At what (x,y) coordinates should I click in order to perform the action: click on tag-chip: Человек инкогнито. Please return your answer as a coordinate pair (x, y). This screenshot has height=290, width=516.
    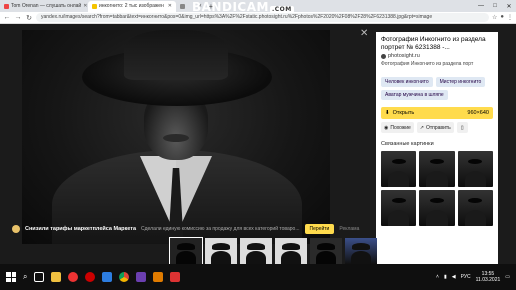
    Looking at the image, I should click on (407, 82).